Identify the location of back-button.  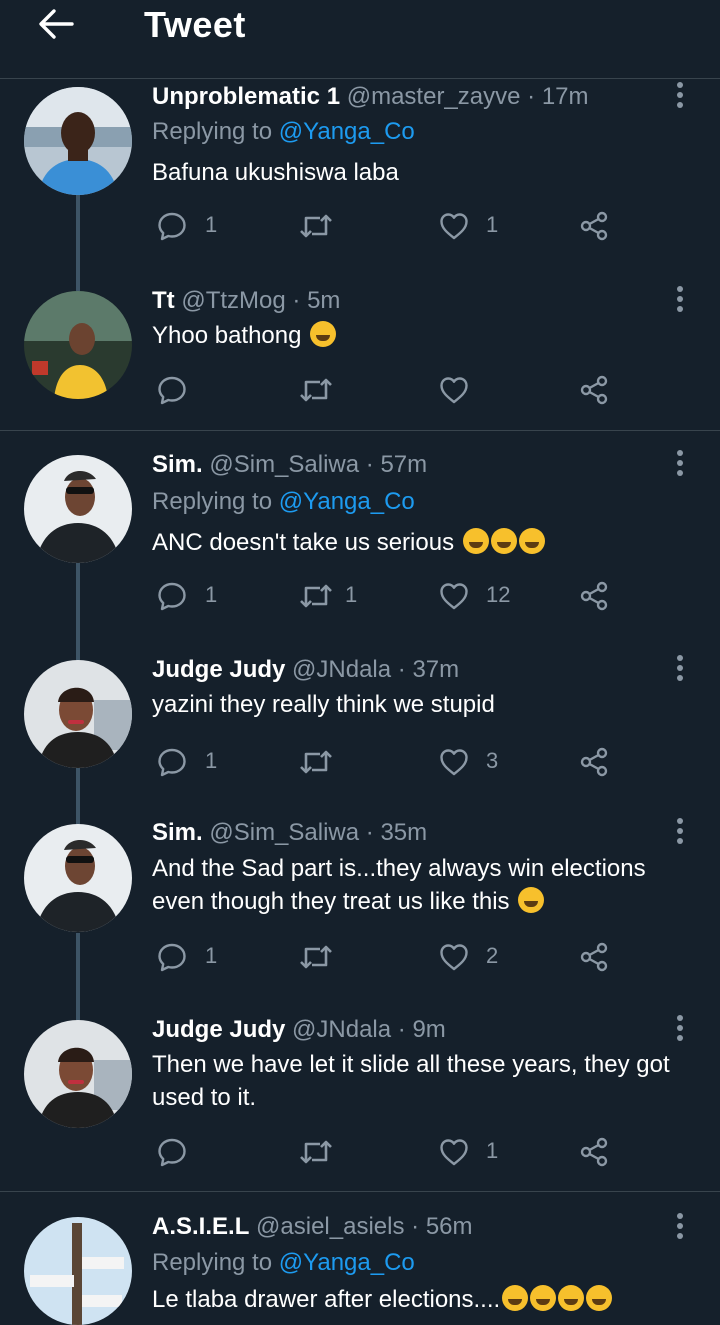
(57, 24).